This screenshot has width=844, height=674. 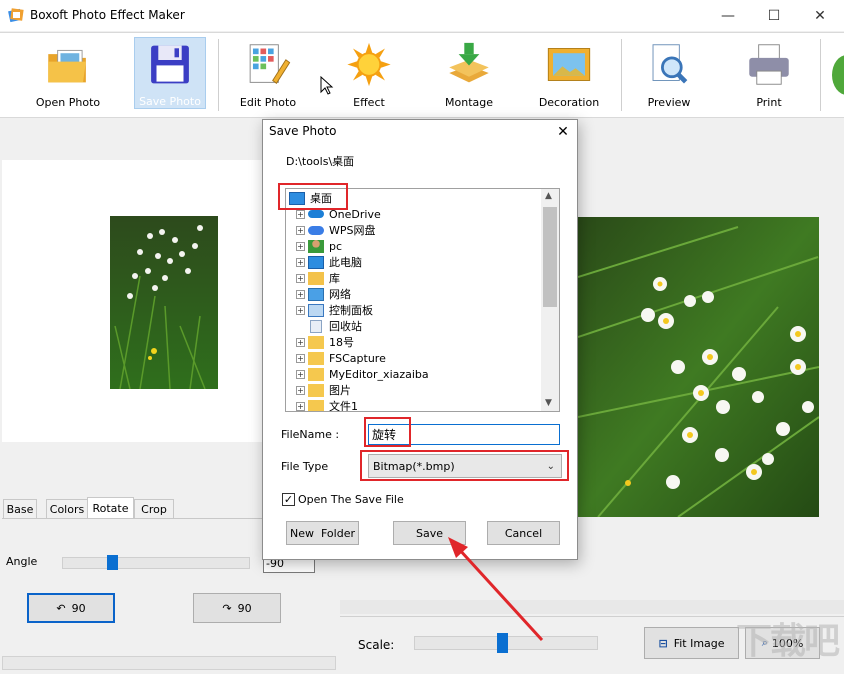 I want to click on control-panel-icon, so click(x=316, y=310).